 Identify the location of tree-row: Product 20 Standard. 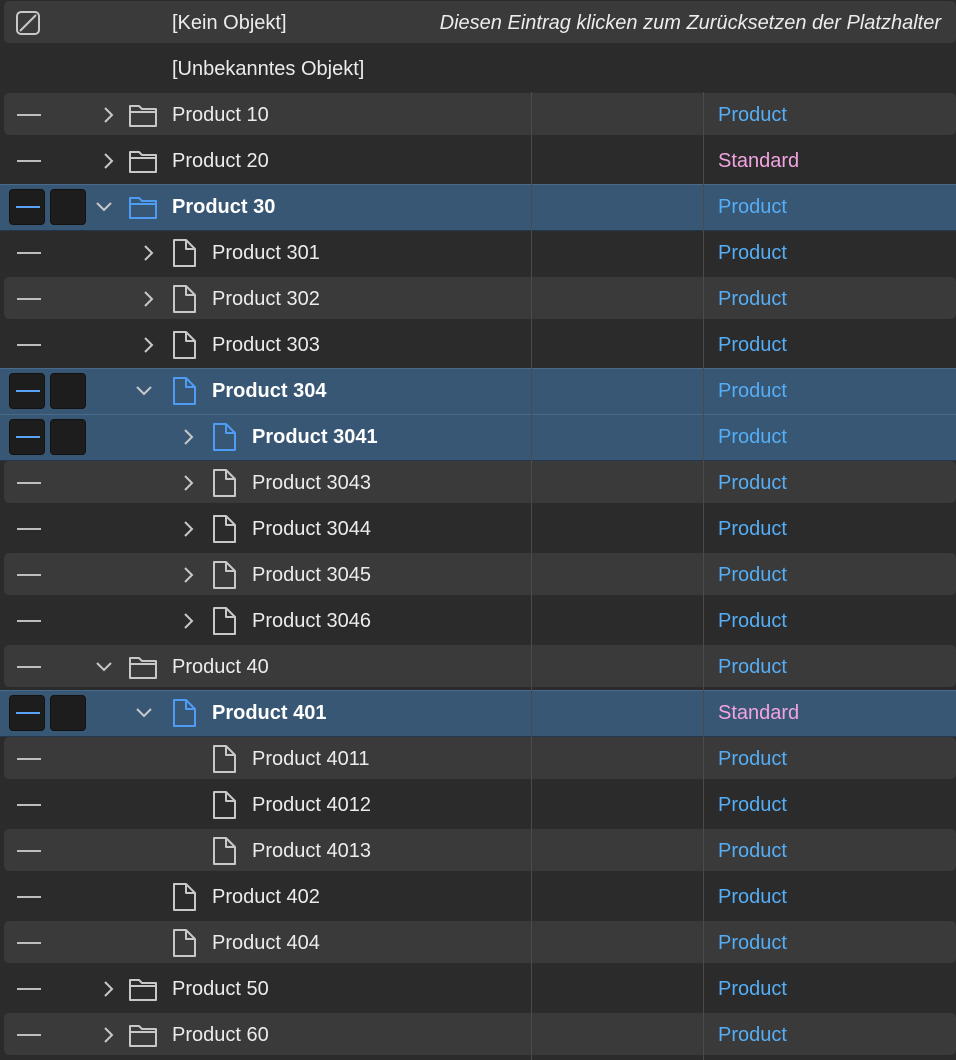
(478, 161).